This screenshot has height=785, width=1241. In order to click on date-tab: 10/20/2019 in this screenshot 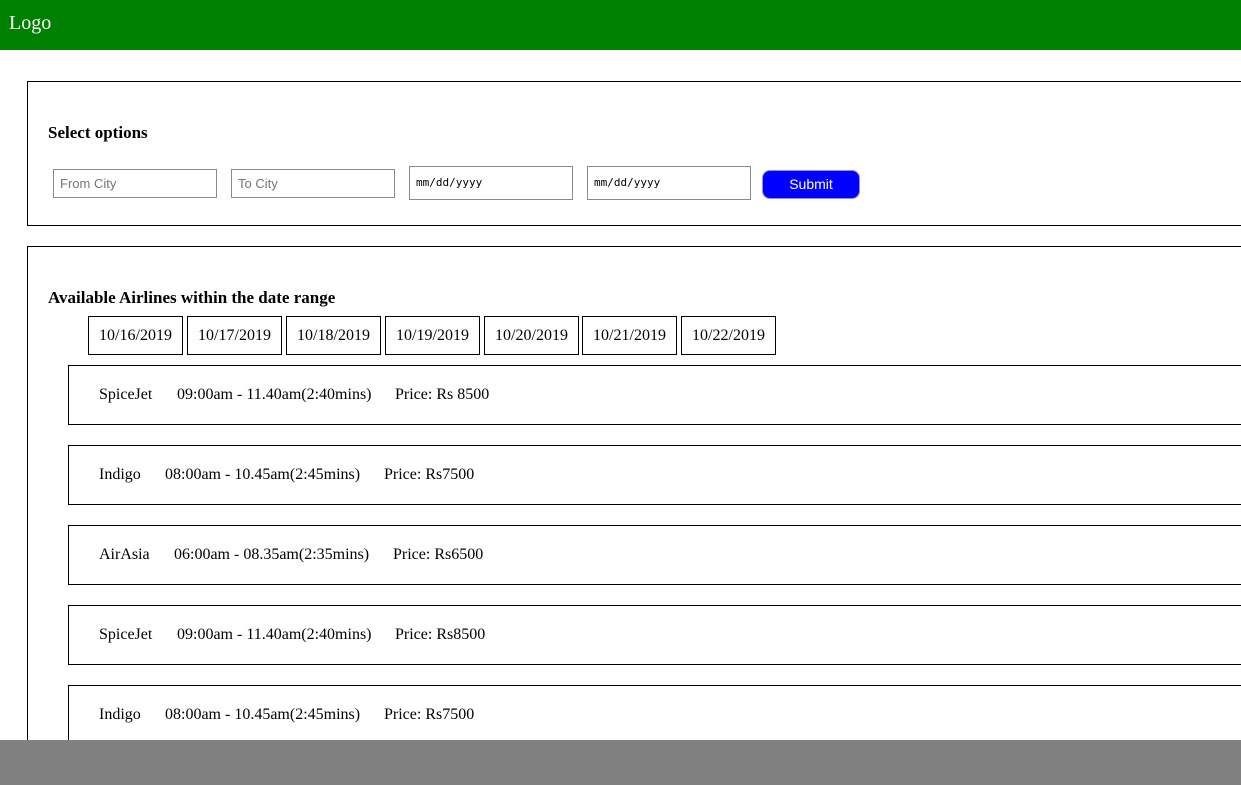, I will do `click(531, 335)`.